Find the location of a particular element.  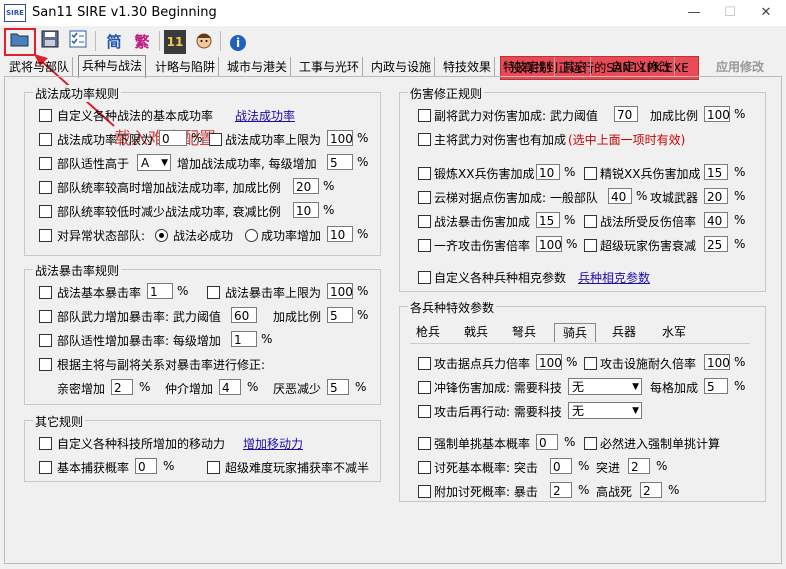

duel-base-input: 0 is located at coordinates (547, 442).